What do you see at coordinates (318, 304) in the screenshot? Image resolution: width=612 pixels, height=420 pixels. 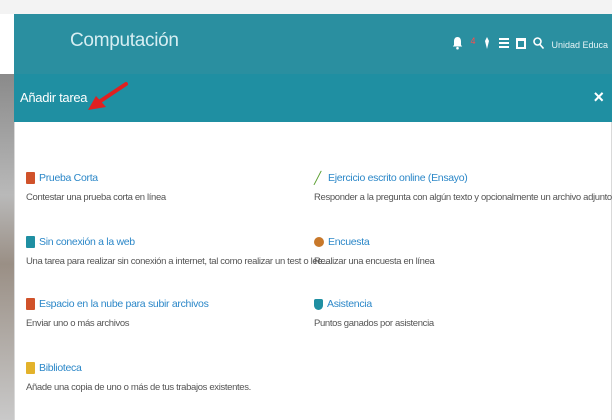 I see `attendance-icon` at bounding box center [318, 304].